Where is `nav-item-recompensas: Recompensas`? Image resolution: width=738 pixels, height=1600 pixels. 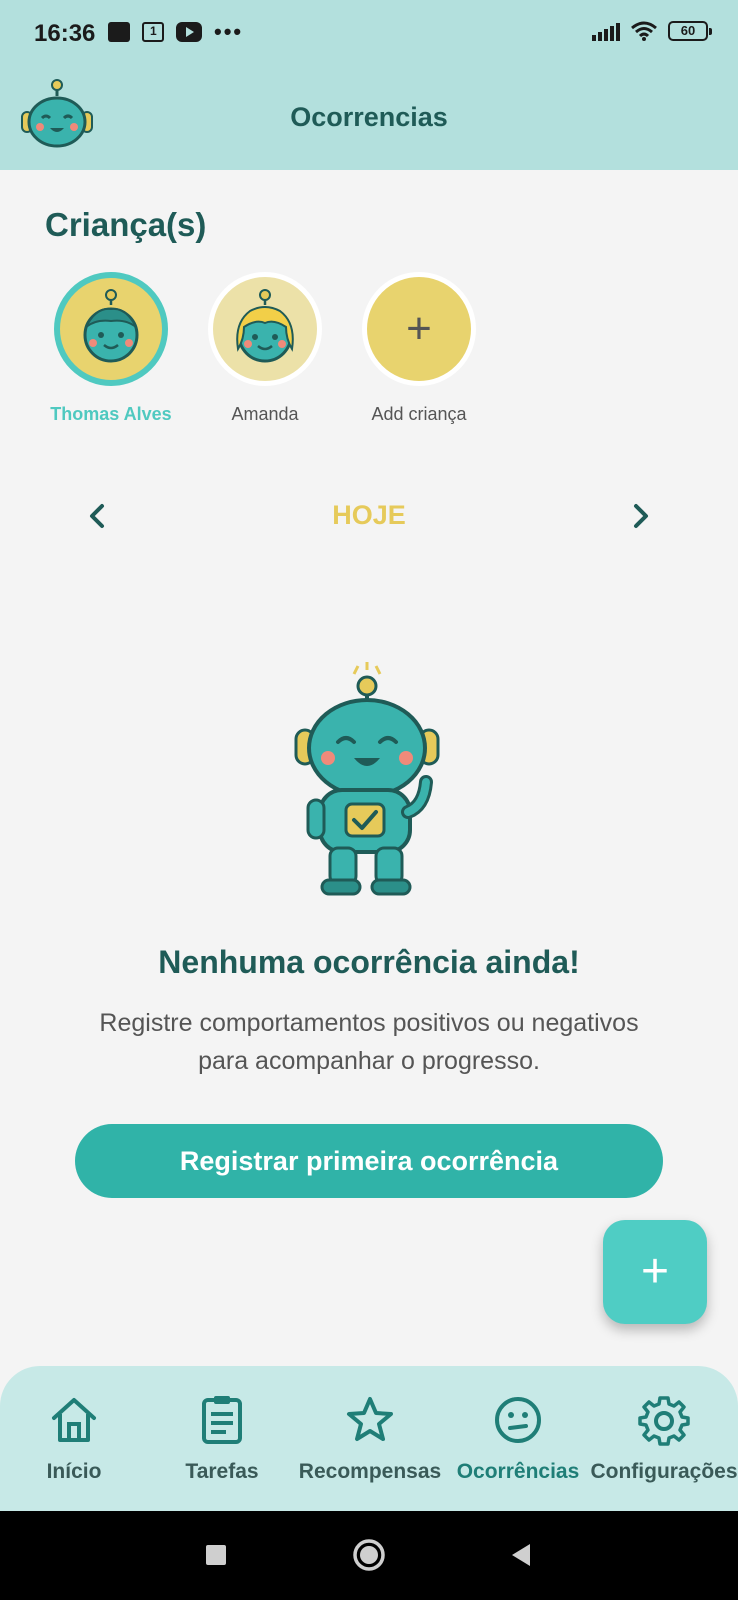
nav-item-recompensas: Recompensas is located at coordinates (370, 1439).